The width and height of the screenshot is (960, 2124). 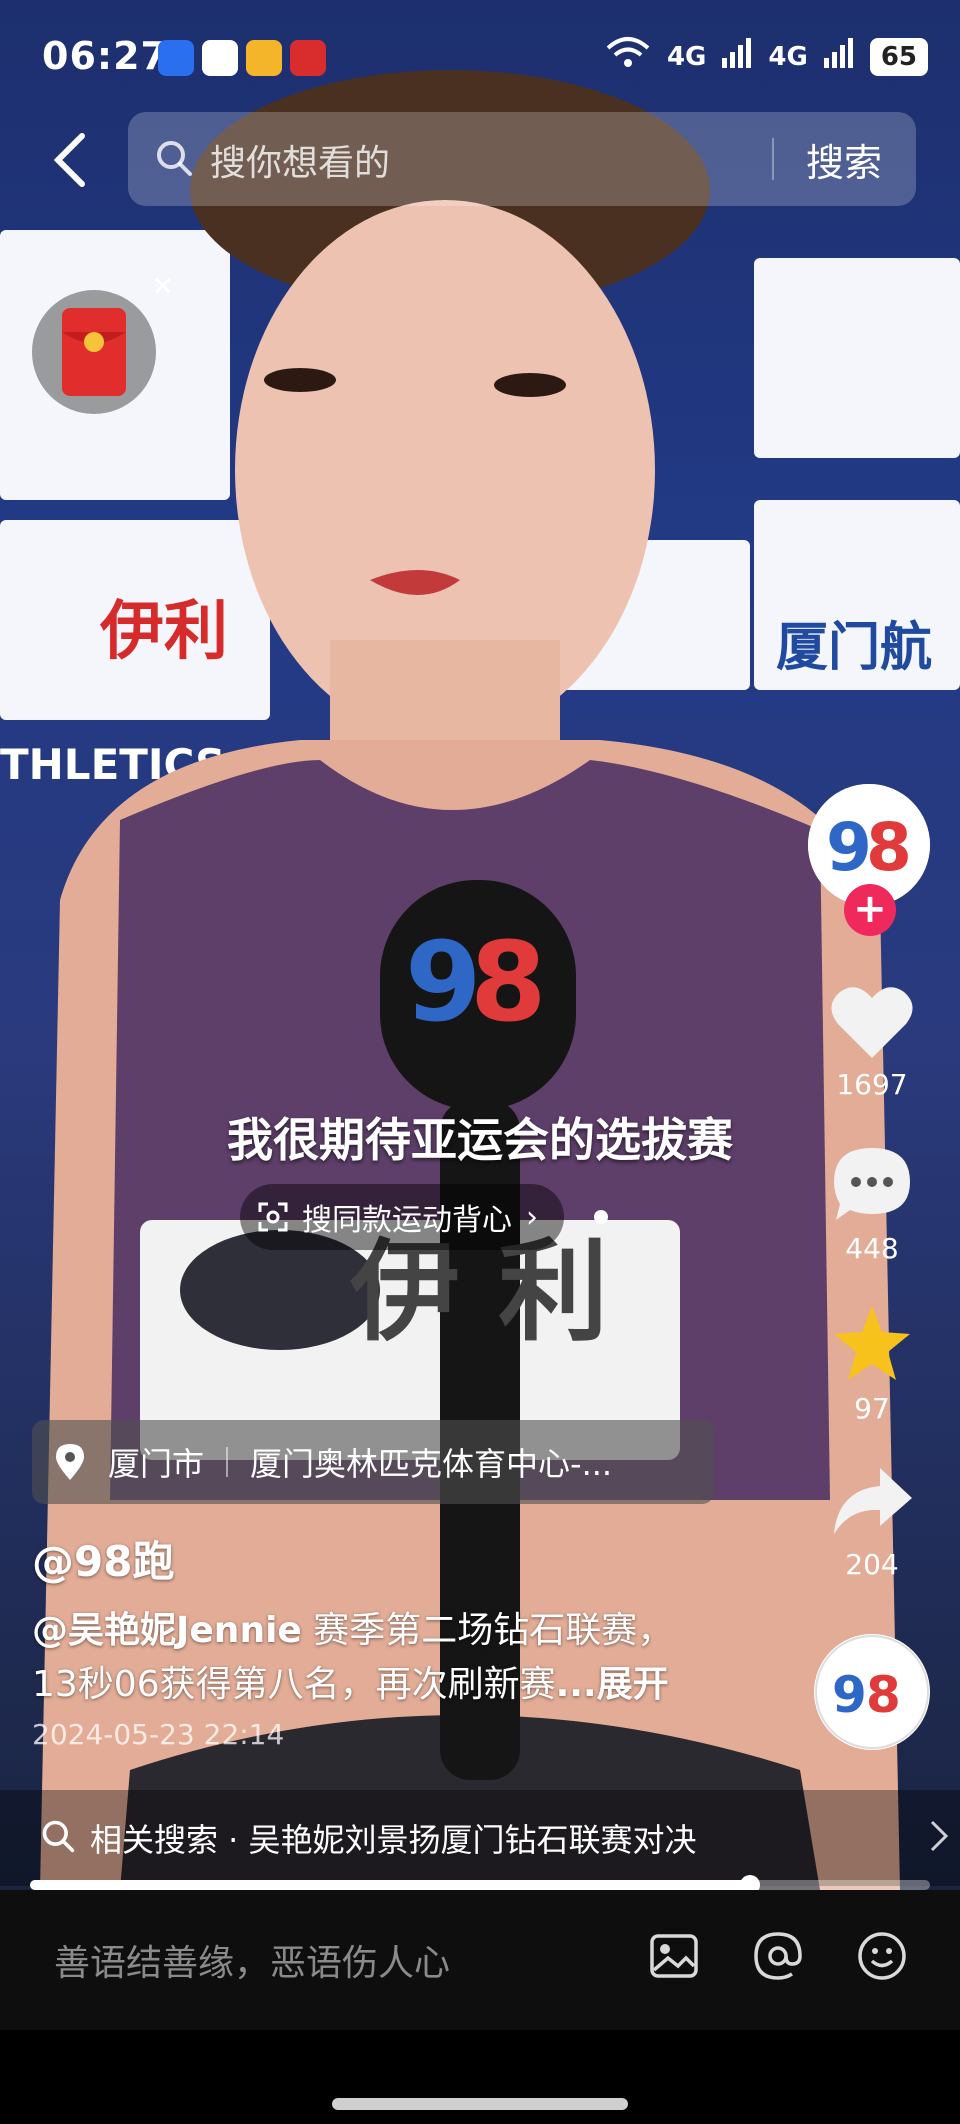 I want to click on at-mention-icon, so click(x=778, y=1958).